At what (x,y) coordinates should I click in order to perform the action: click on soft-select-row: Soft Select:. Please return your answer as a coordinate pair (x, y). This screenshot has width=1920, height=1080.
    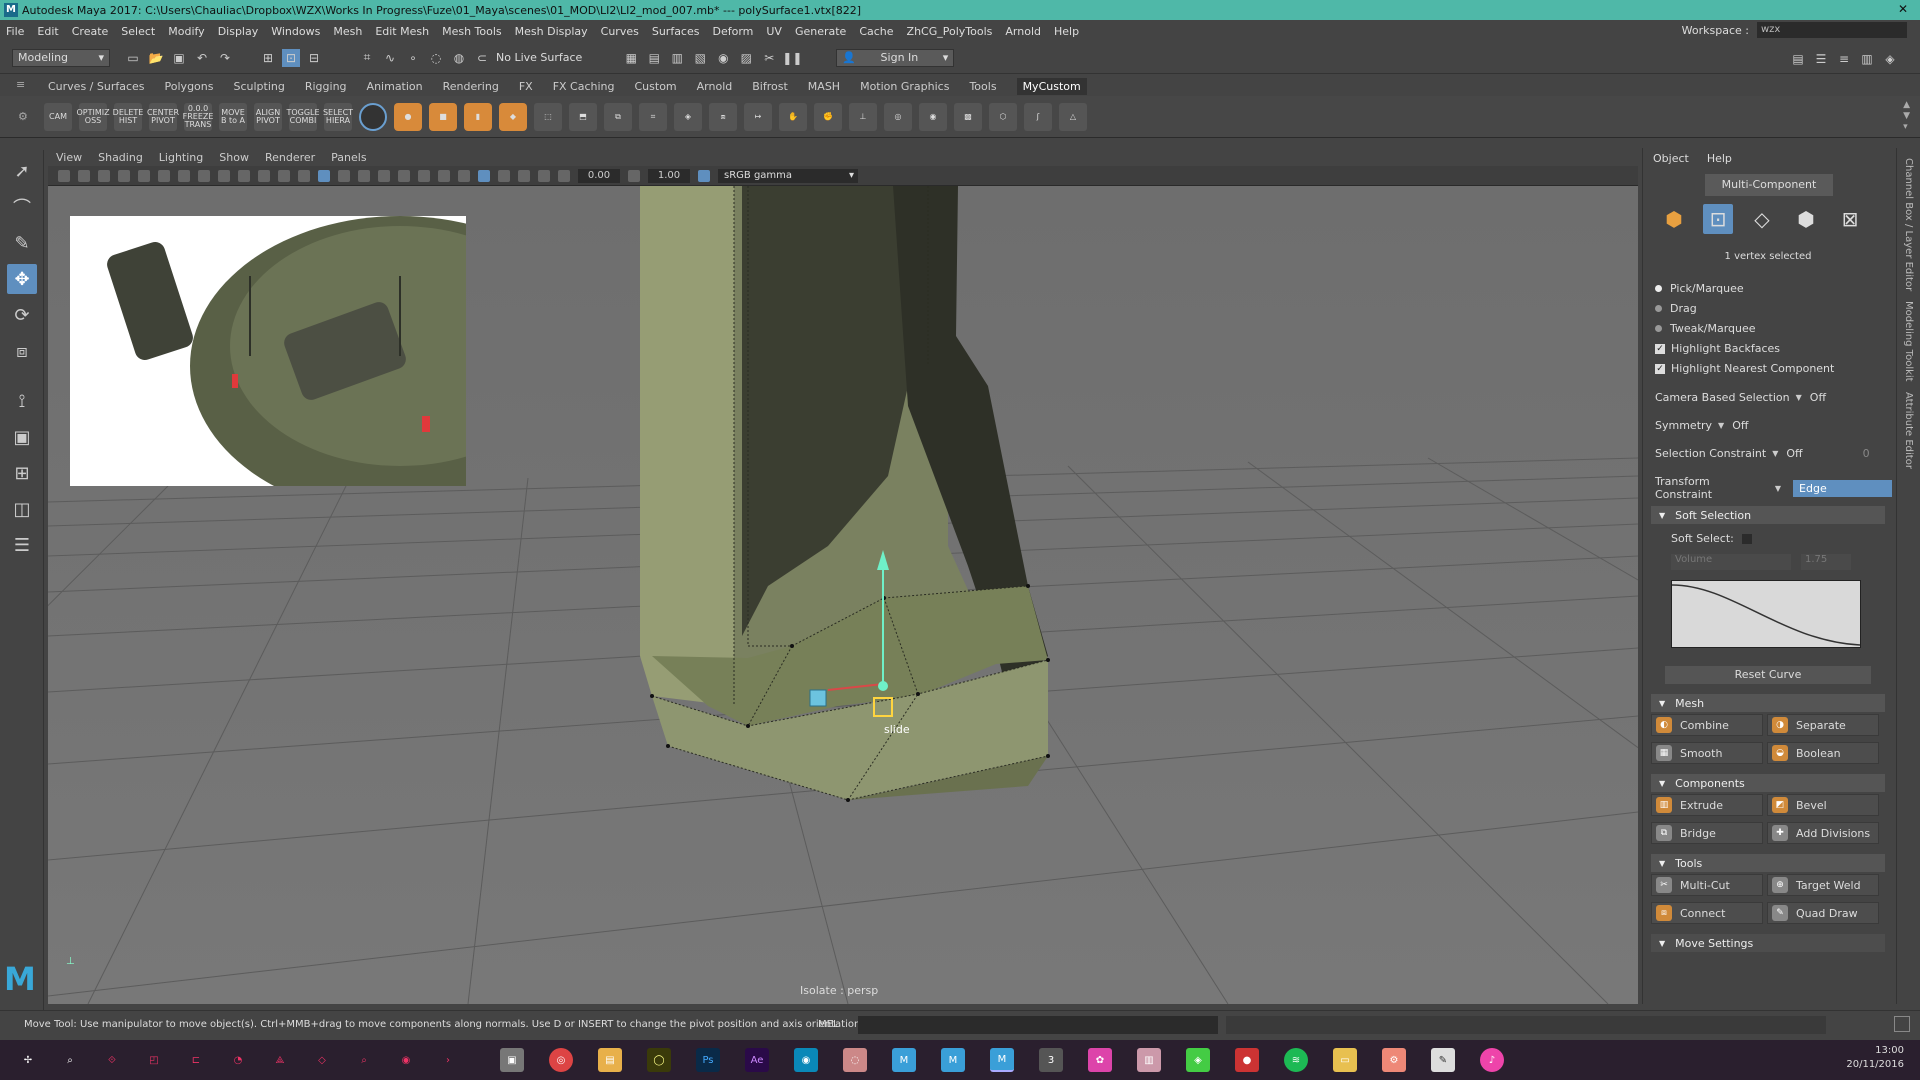
    Looking at the image, I should click on (1711, 538).